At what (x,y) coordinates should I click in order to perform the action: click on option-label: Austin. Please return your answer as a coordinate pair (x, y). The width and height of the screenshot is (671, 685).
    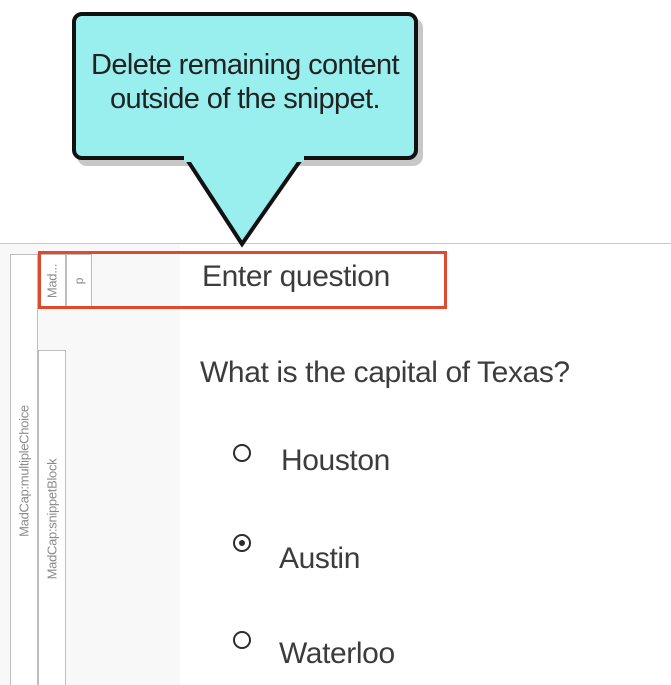
    Looking at the image, I should click on (319, 559).